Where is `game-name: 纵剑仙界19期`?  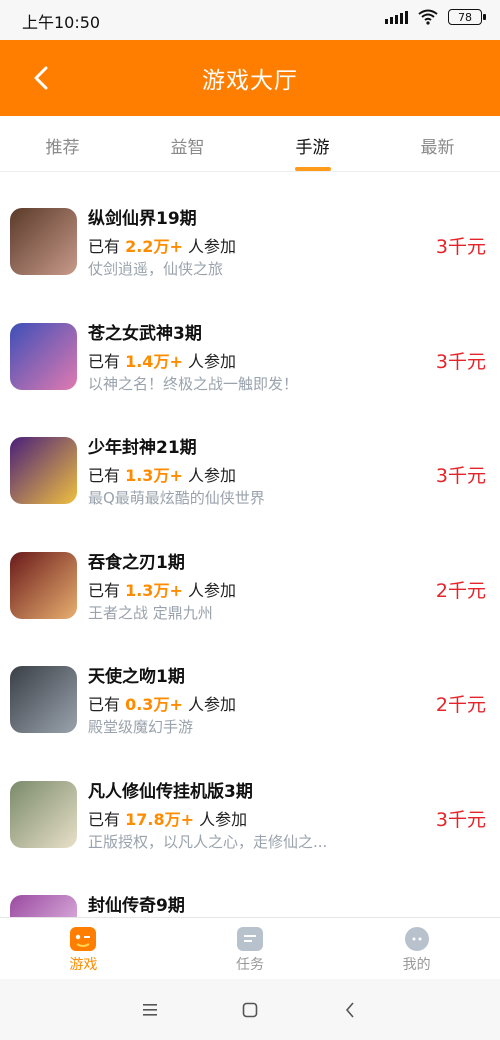
game-name: 纵剑仙界19期 is located at coordinates (142, 219).